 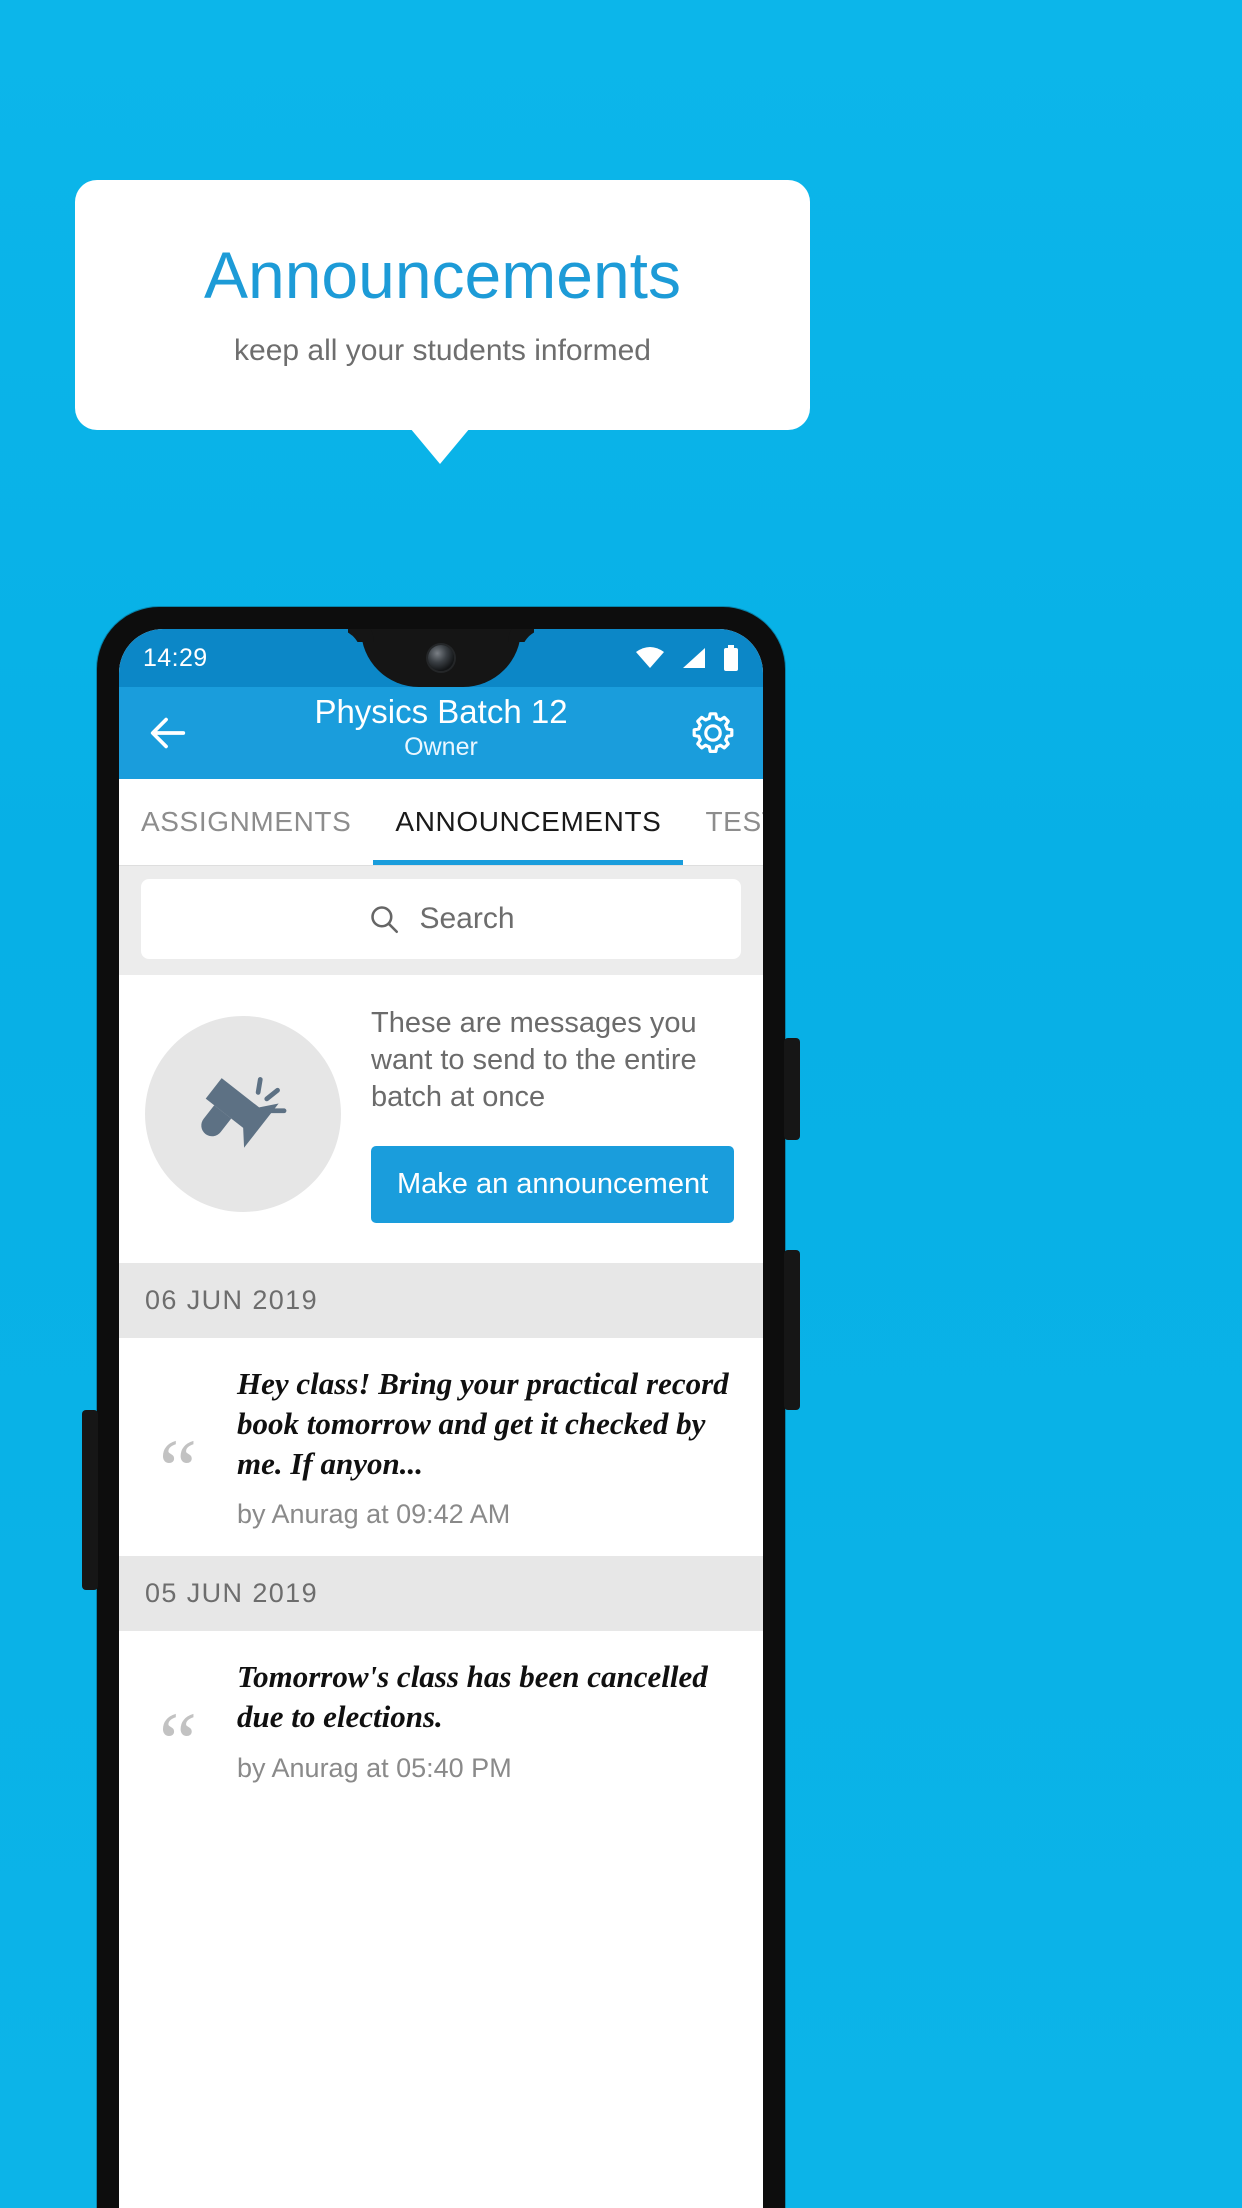 I want to click on app-bar-title-group: Physics Batch 12 Owner, so click(x=441, y=727).